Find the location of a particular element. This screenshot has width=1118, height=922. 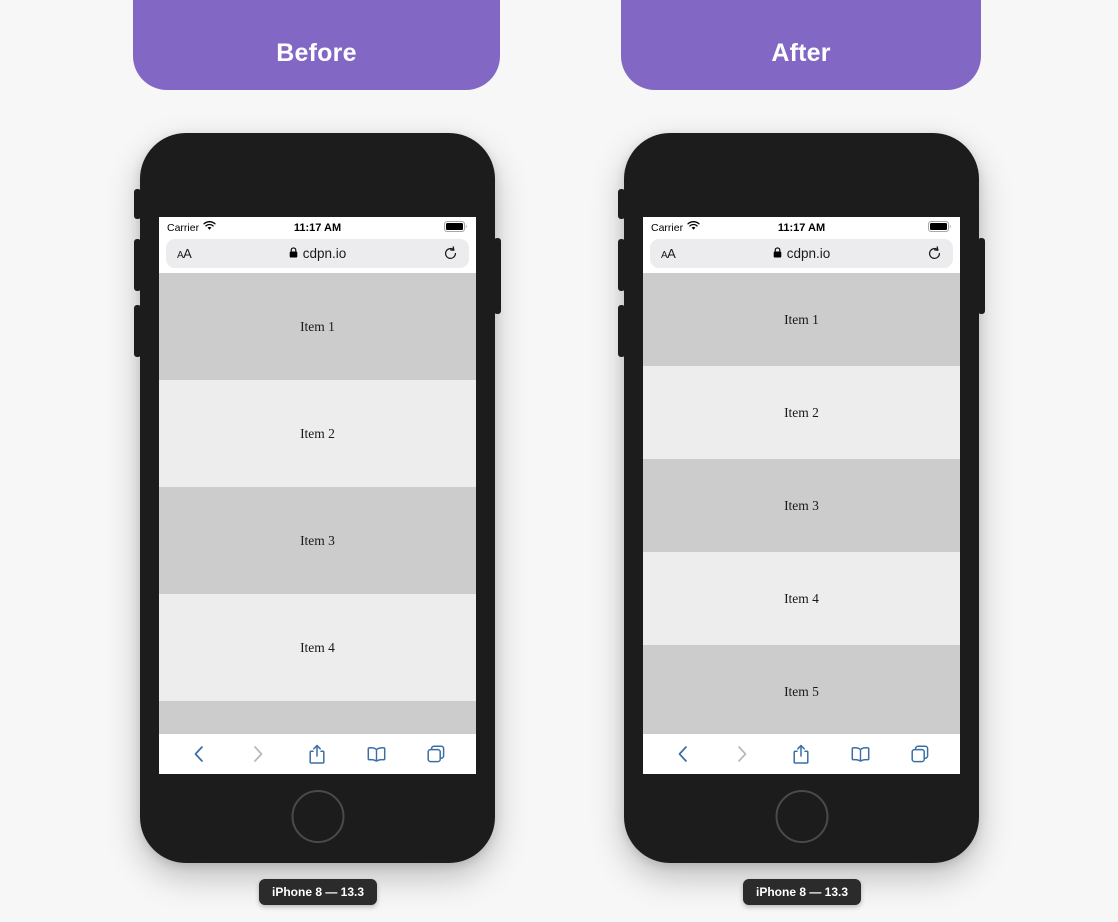

caption-panel-after: After is located at coordinates (801, 45).